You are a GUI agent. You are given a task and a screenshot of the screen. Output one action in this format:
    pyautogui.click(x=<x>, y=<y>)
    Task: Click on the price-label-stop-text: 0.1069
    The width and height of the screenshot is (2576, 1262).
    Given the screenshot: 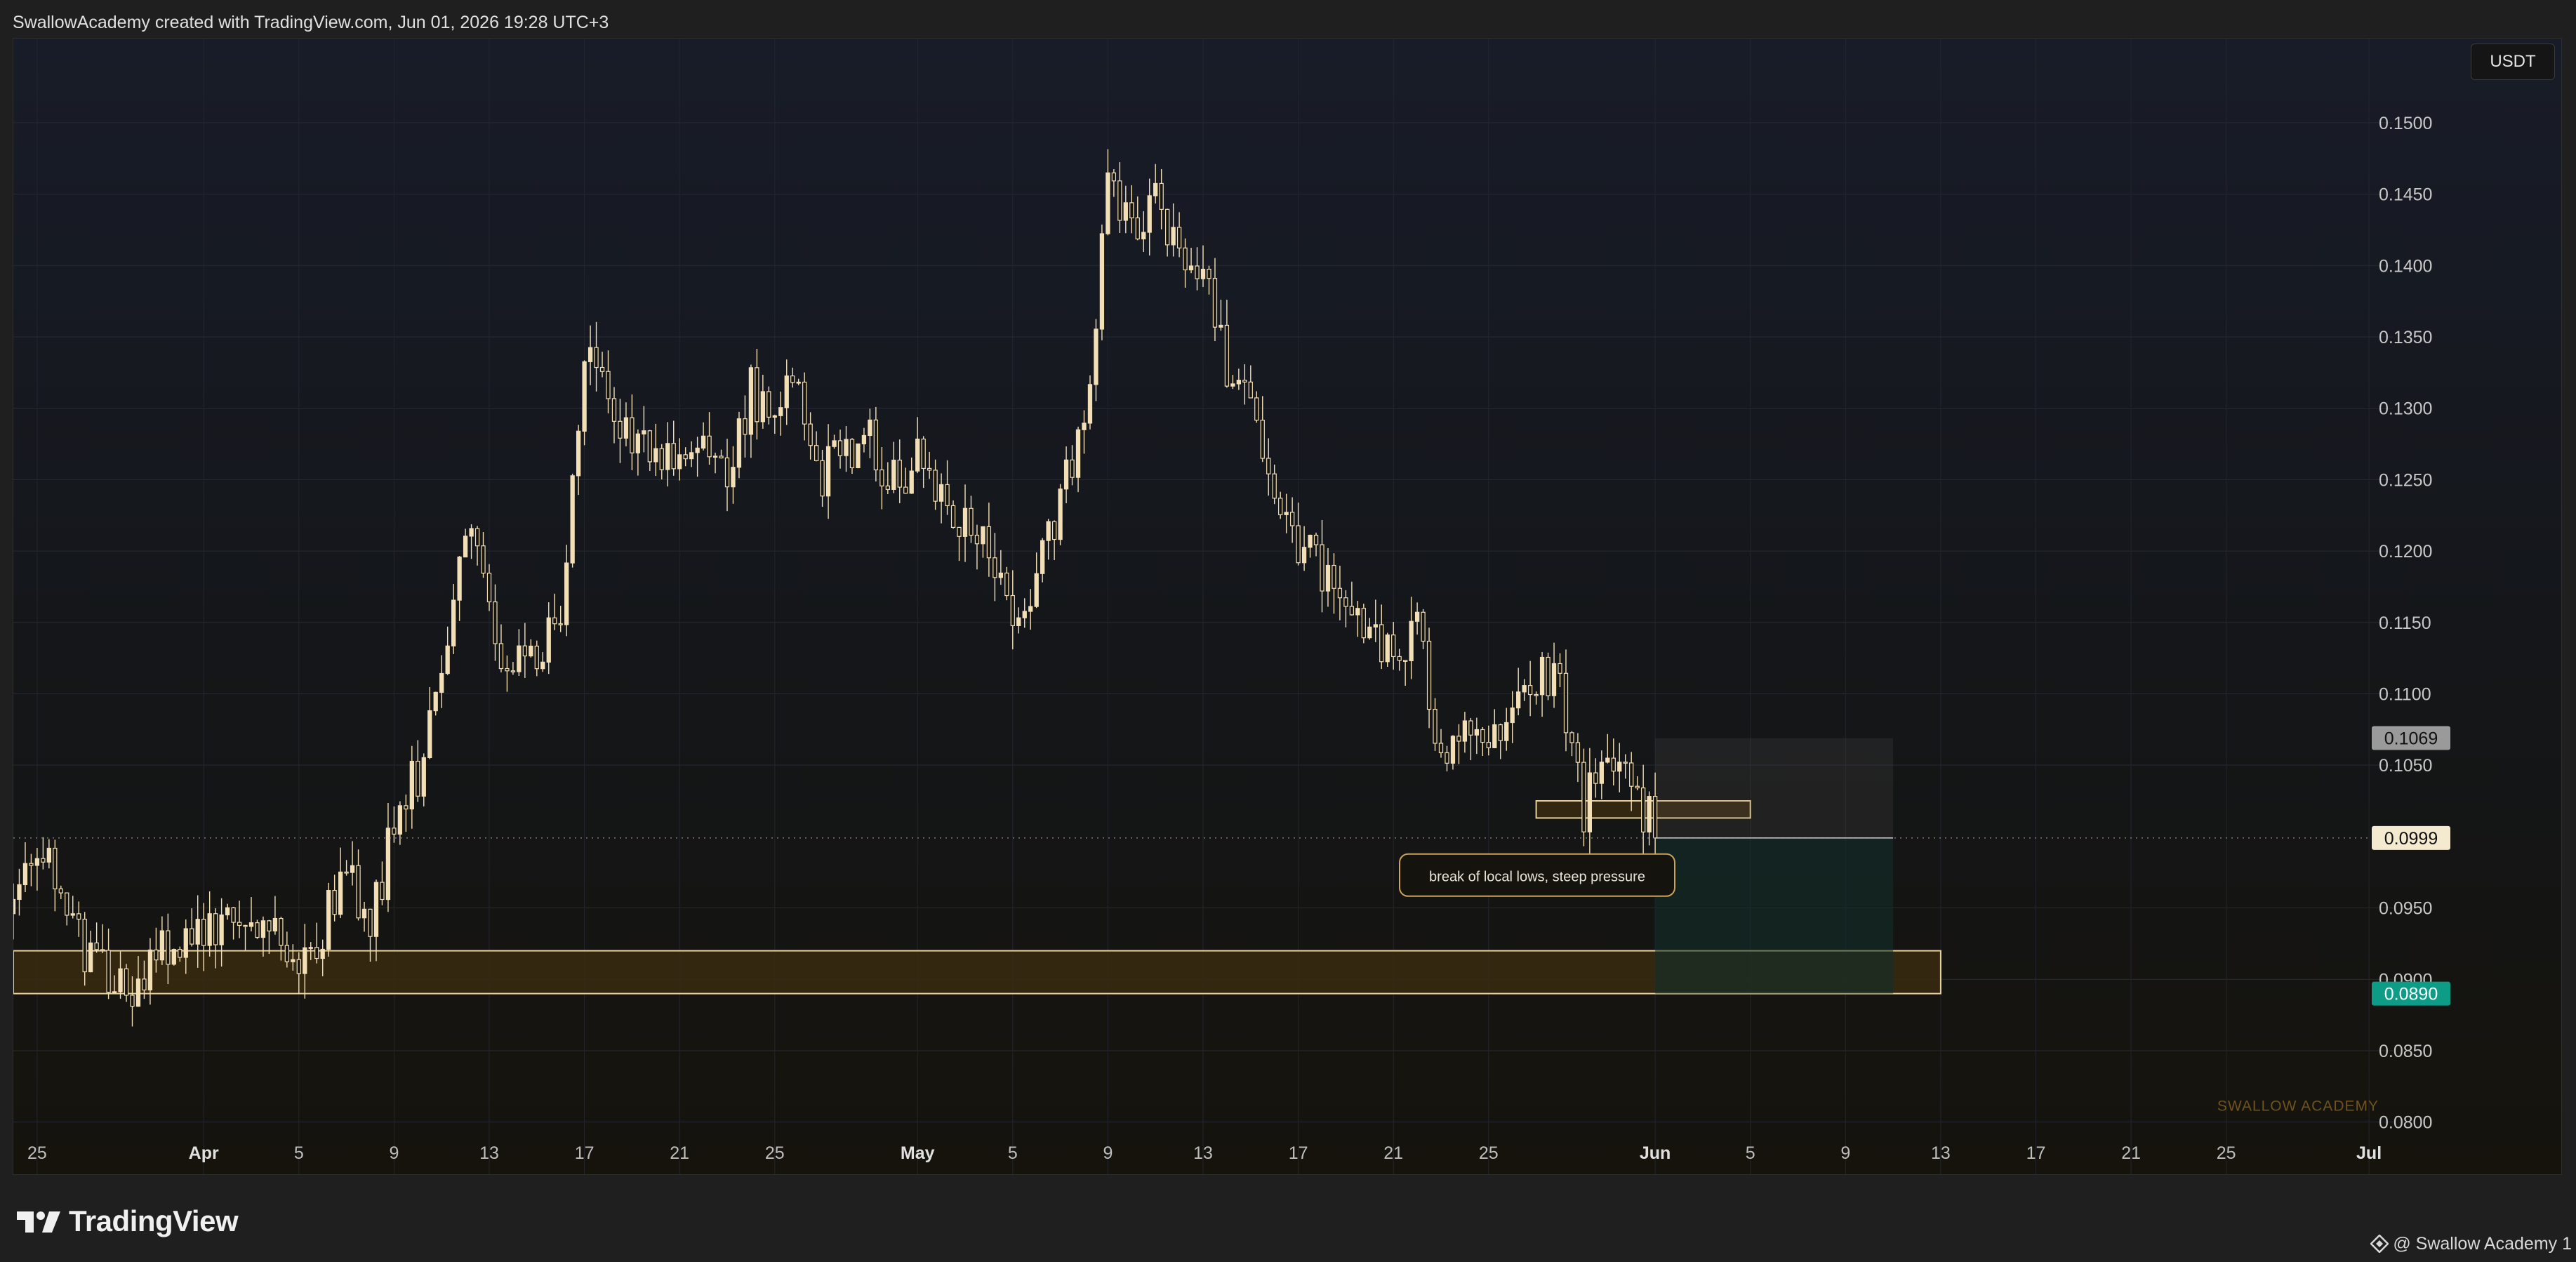 What is the action you would take?
    pyautogui.click(x=2411, y=739)
    